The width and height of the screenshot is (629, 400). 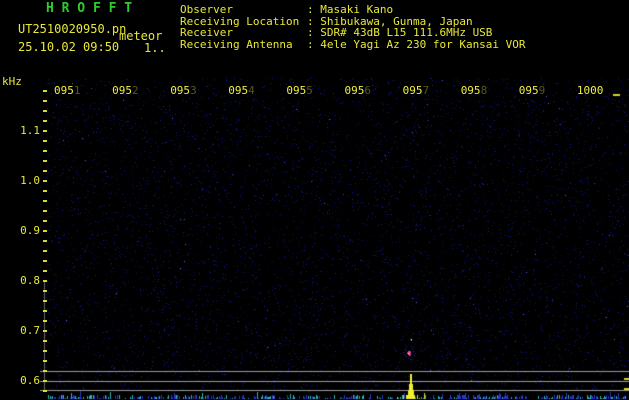 What do you see at coordinates (30, 130) in the screenshot?
I see `freq-tick-label: 1.1` at bounding box center [30, 130].